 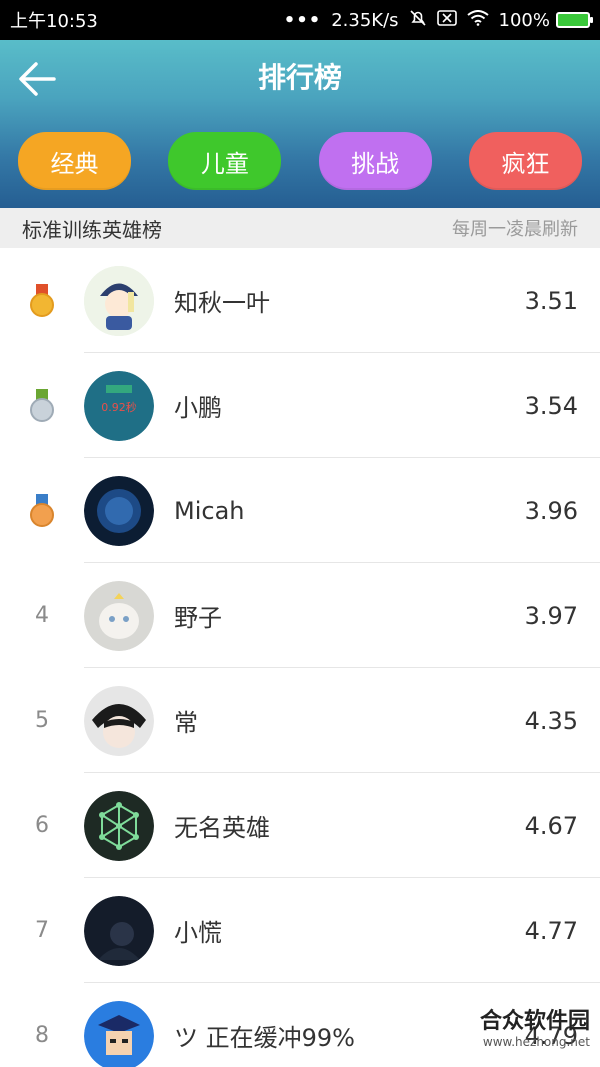 I want to click on leaderboard-row: 6 无名英雄 4.67, so click(x=300, y=825).